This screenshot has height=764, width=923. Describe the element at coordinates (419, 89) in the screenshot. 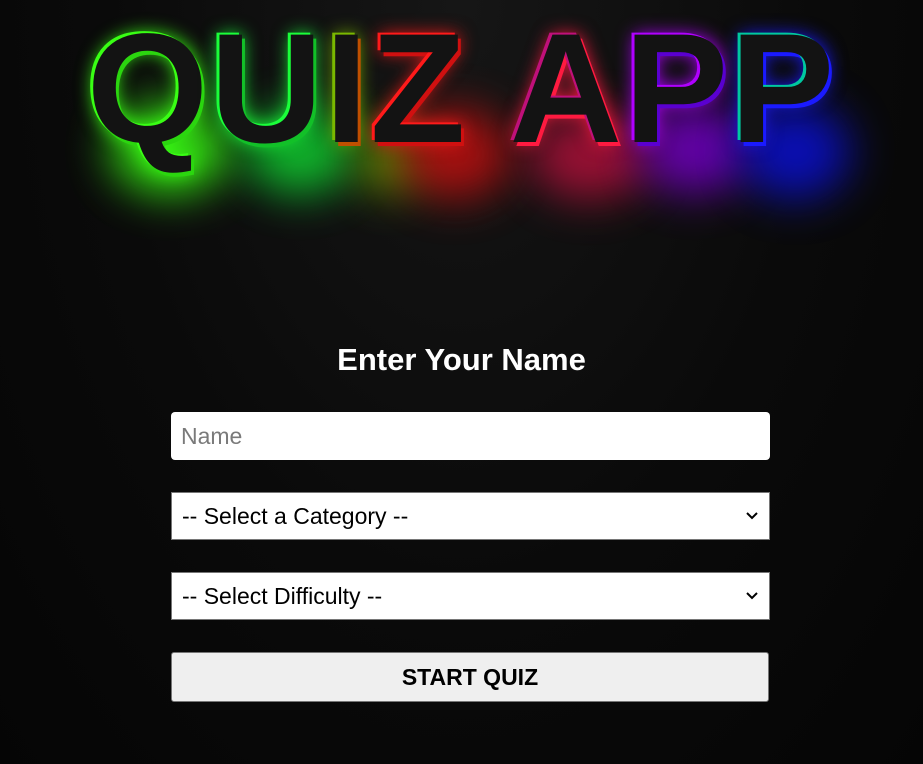

I see `title-letter: Z` at that location.